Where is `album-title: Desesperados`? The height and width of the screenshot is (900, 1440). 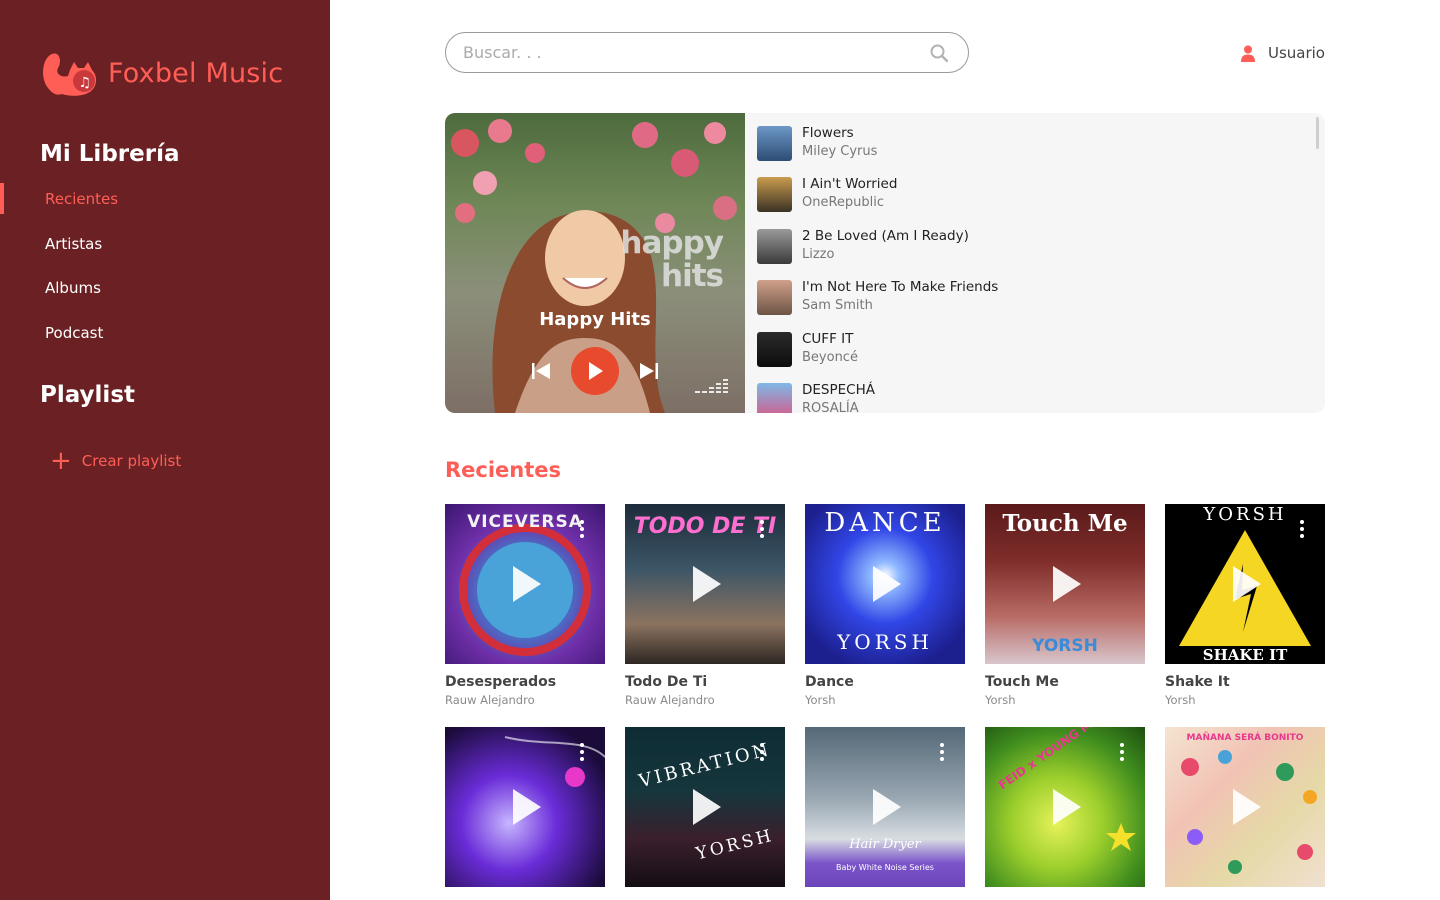 album-title: Desesperados is located at coordinates (501, 682).